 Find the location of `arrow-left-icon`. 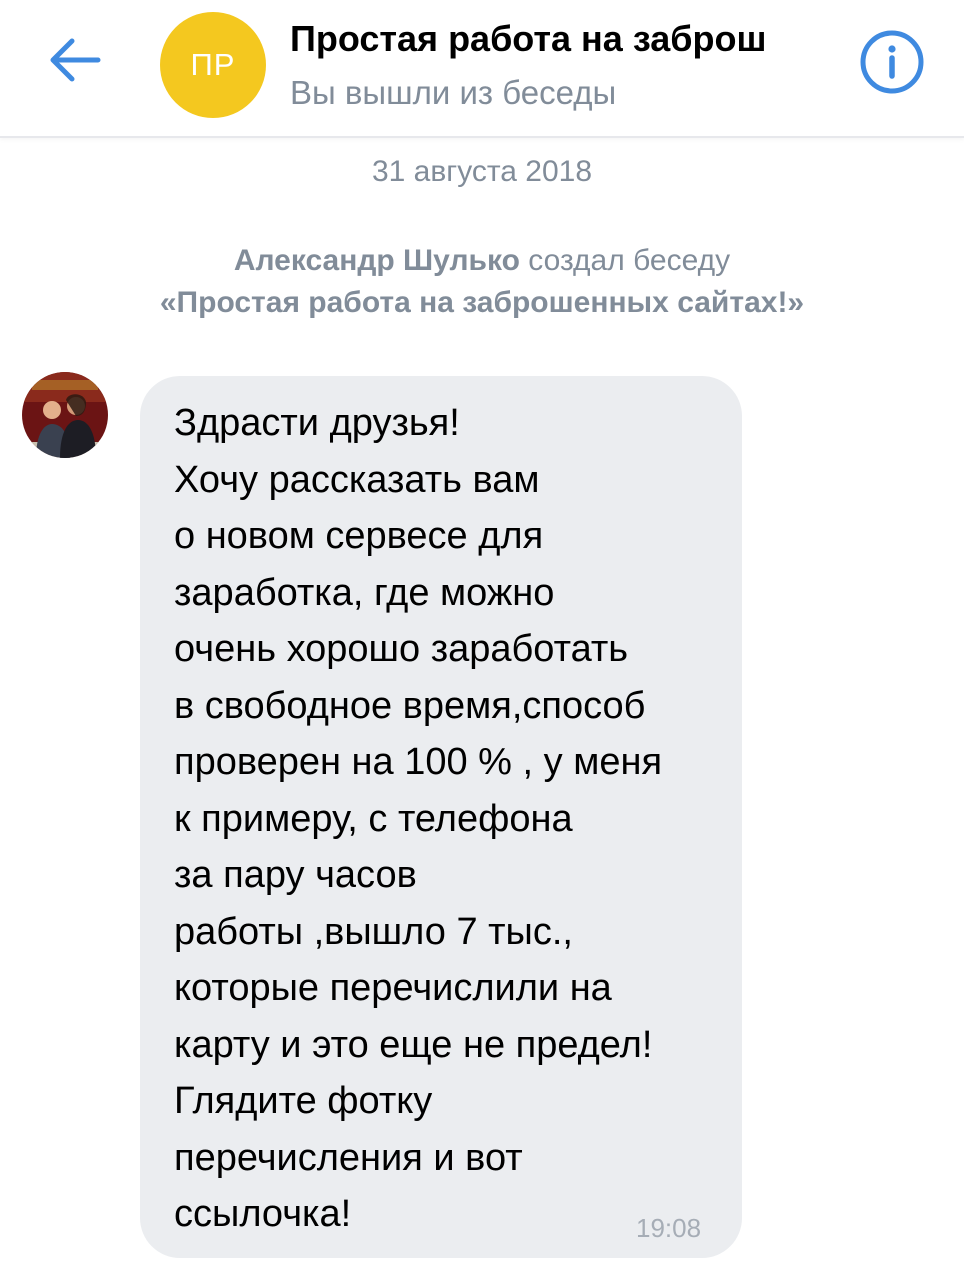

arrow-left-icon is located at coordinates (74, 60).